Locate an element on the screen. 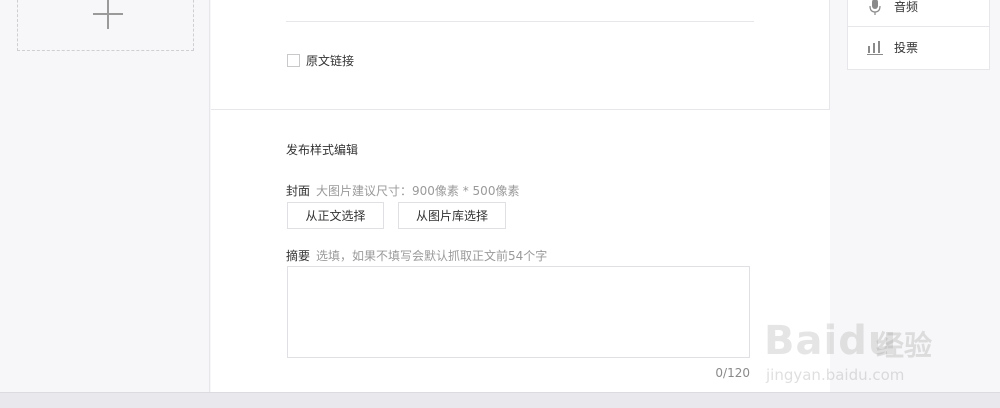 Image resolution: width=1000 pixels, height=408 pixels. original-link-option: 原文链接 is located at coordinates (320, 60).